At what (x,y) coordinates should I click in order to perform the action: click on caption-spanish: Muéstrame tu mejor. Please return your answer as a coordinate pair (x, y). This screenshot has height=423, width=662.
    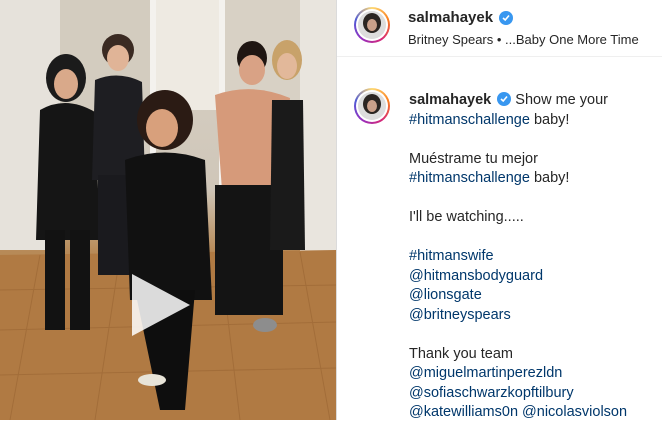
    Looking at the image, I should click on (473, 158).